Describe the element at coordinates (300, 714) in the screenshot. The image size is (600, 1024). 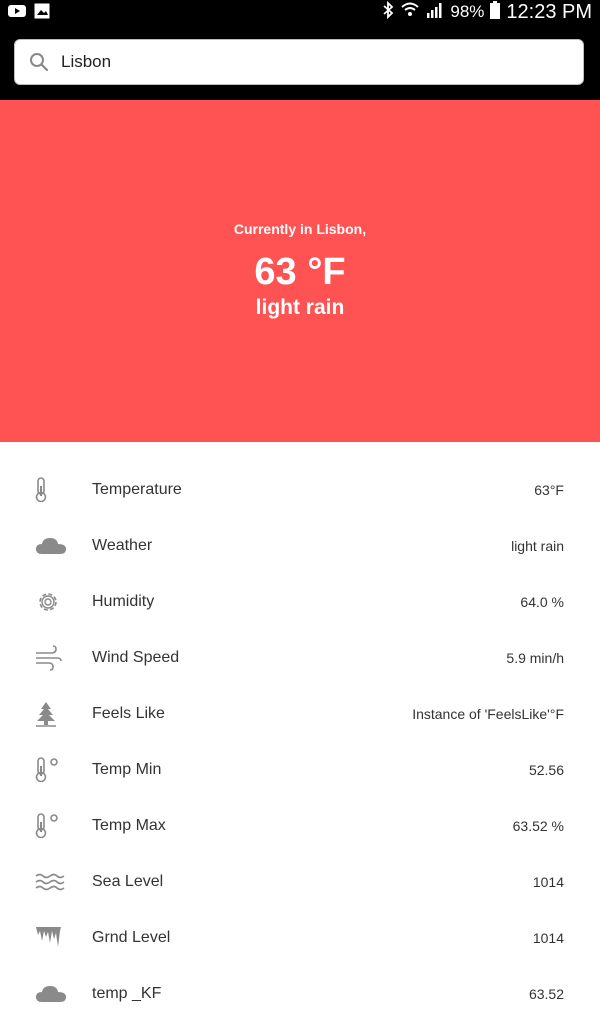
I see `list-item-feels-like: Feels Like Instance of 'FeelsLike'°F` at that location.